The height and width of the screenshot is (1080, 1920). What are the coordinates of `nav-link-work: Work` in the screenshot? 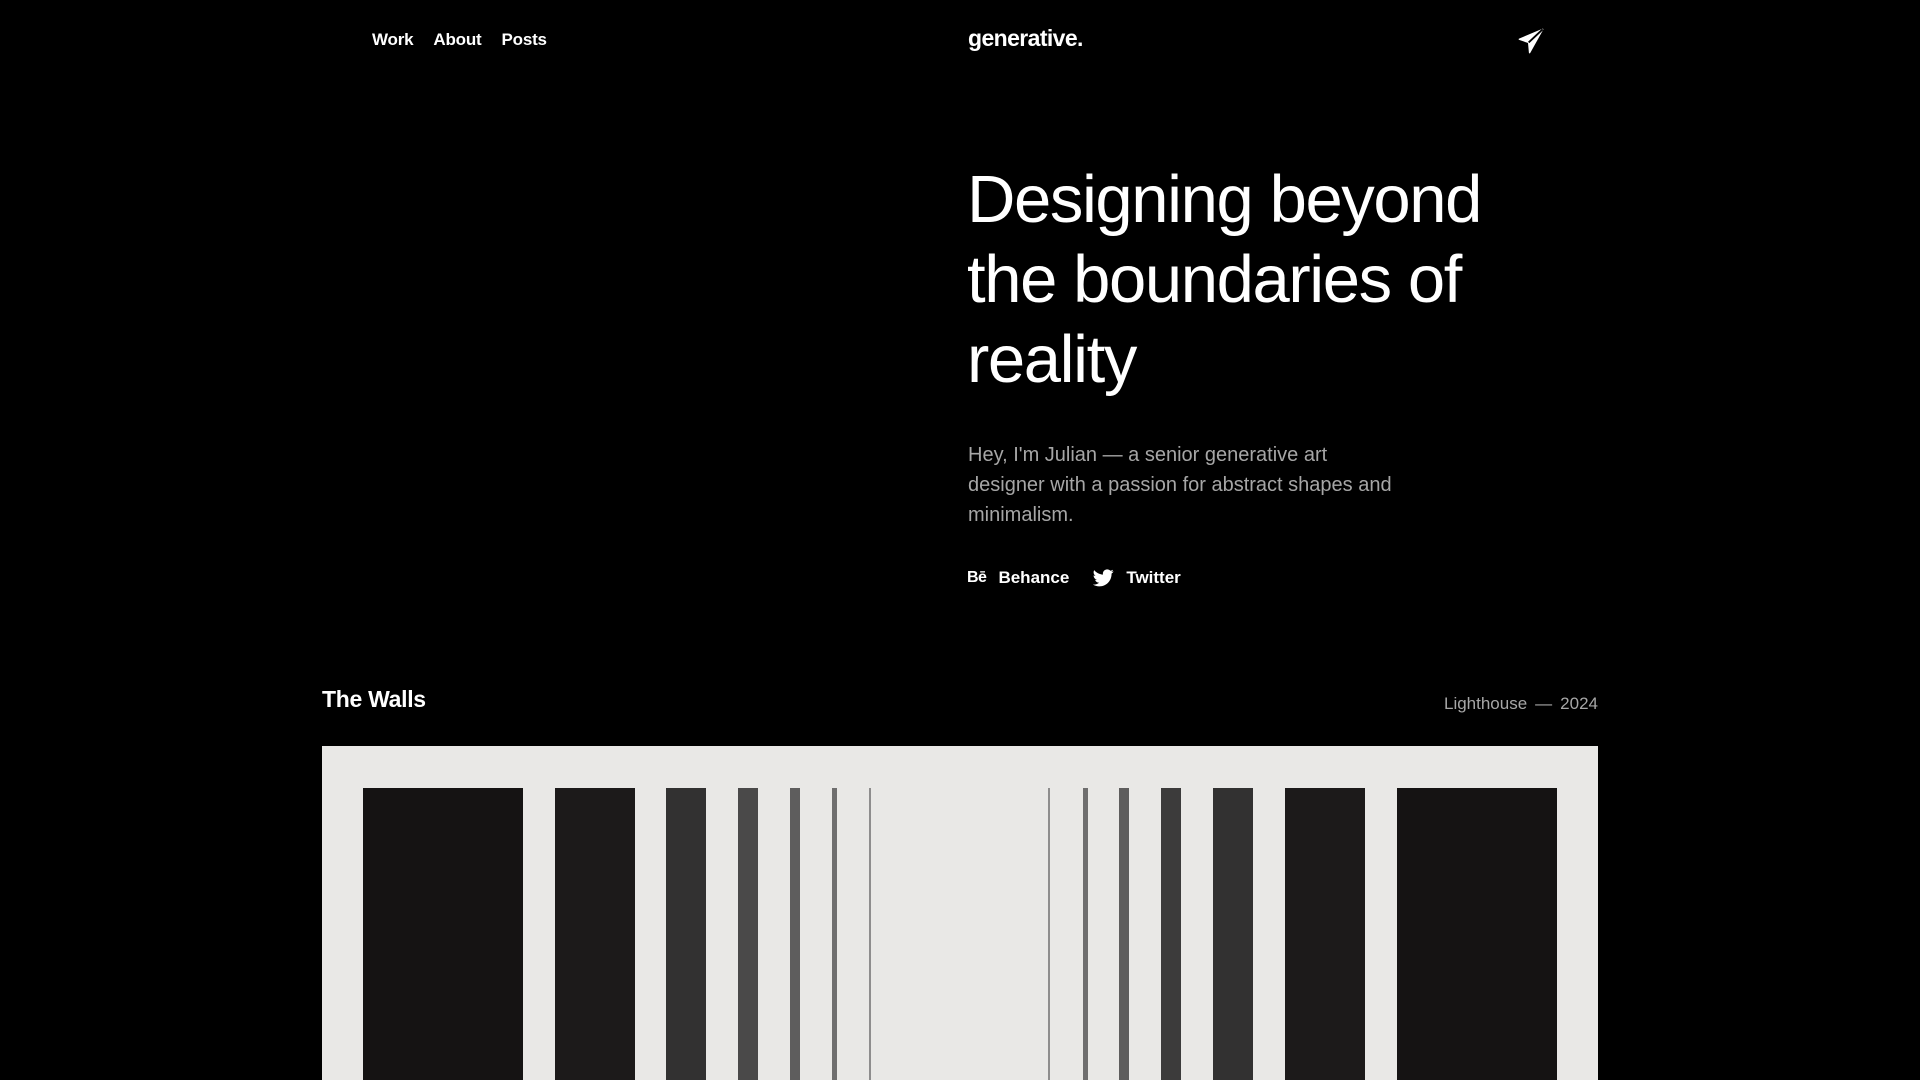 It's located at (393, 40).